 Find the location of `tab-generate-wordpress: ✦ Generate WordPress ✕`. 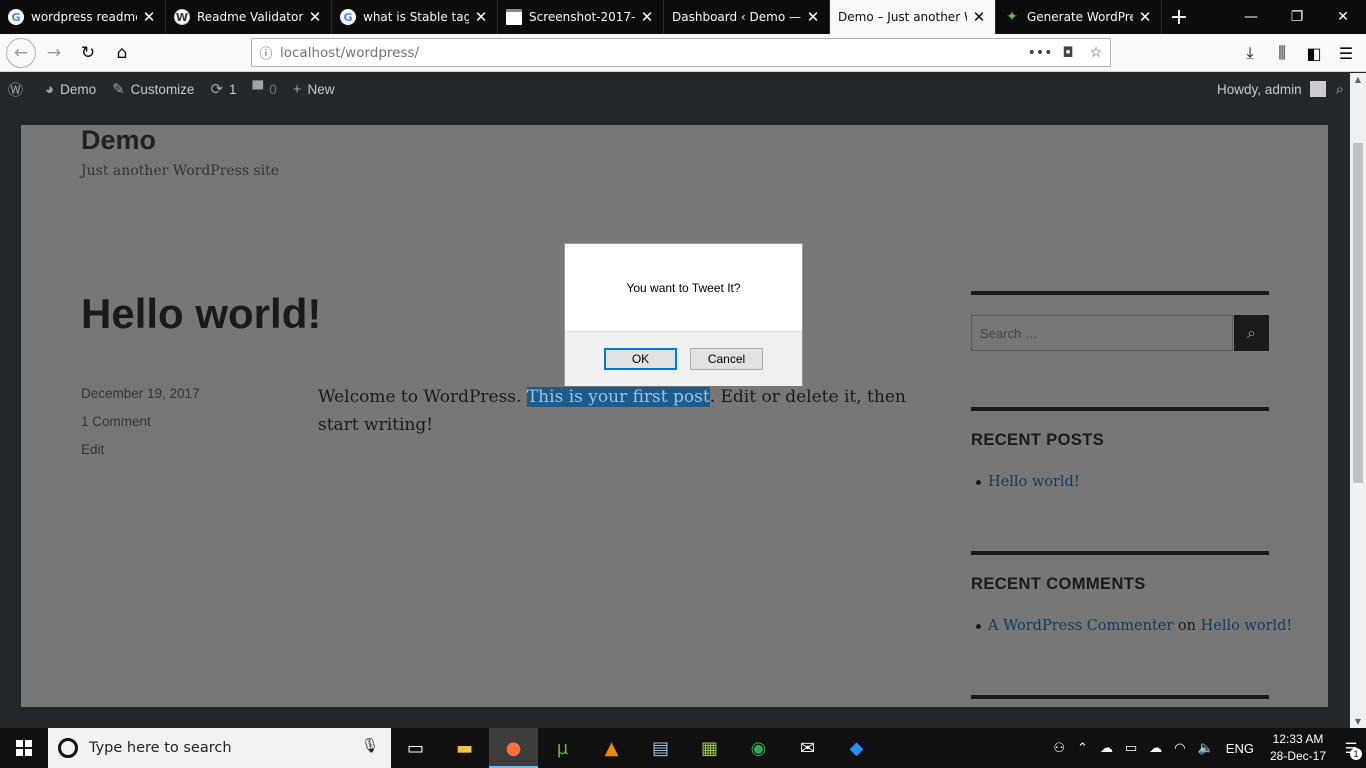

tab-generate-wordpress: ✦ Generate WordPress ✕ is located at coordinates (1079, 17).